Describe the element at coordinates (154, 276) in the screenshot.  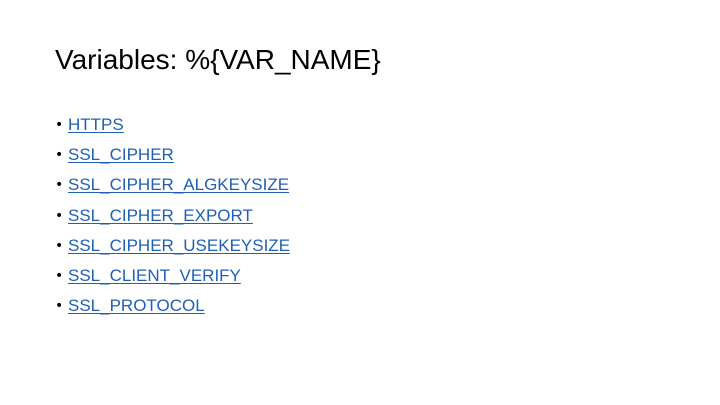
I see `link-ssl-client-verify: SSL_CLIENT_VERIFY` at that location.